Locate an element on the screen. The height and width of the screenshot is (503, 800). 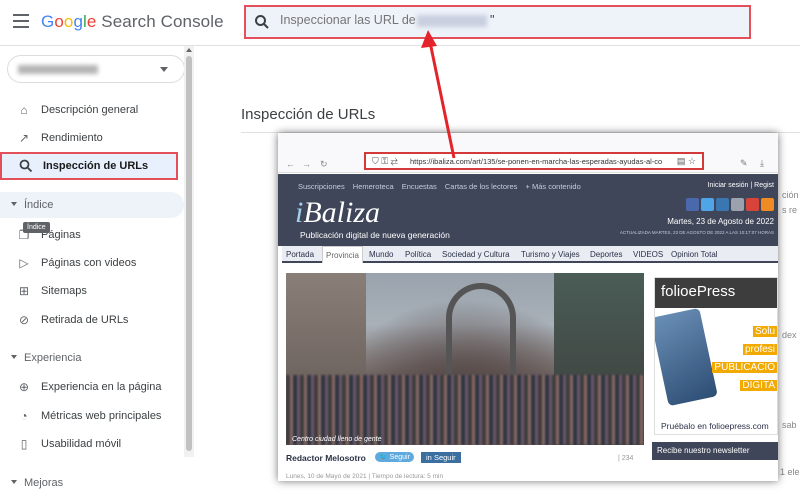
article-author: Redactor Melosotro is located at coordinates (326, 458).